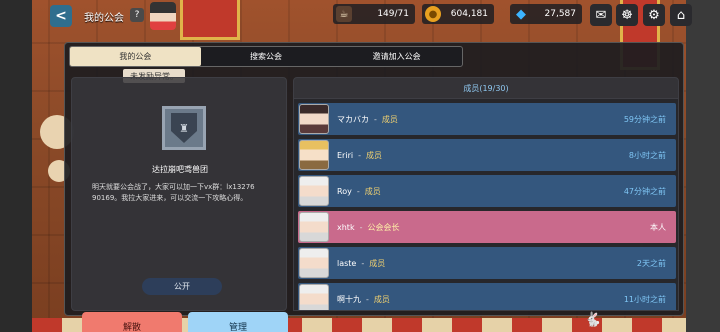 The height and width of the screenshot is (332, 720). What do you see at coordinates (132, 322) in the screenshot?
I see `dissolve-button: 解散` at bounding box center [132, 322].